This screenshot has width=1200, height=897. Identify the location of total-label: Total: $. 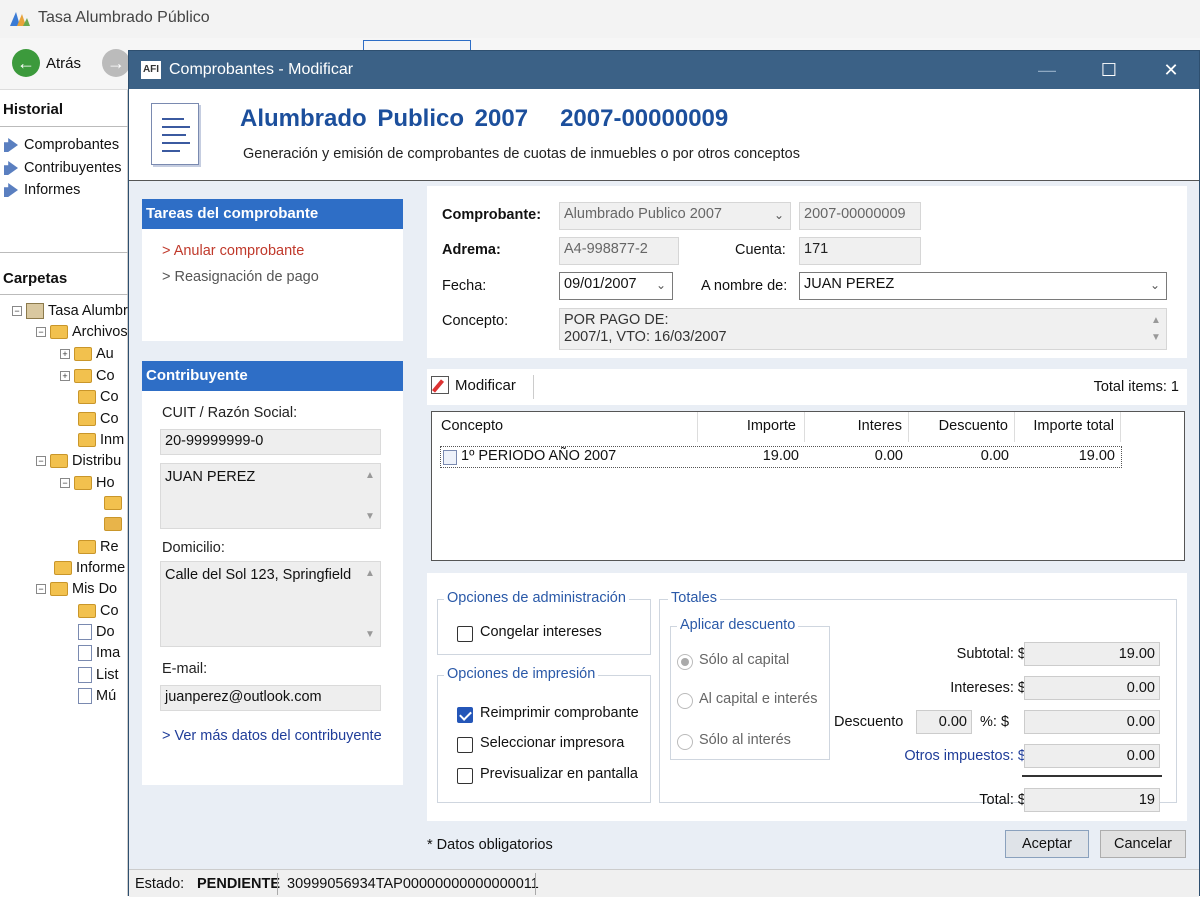
(1002, 800).